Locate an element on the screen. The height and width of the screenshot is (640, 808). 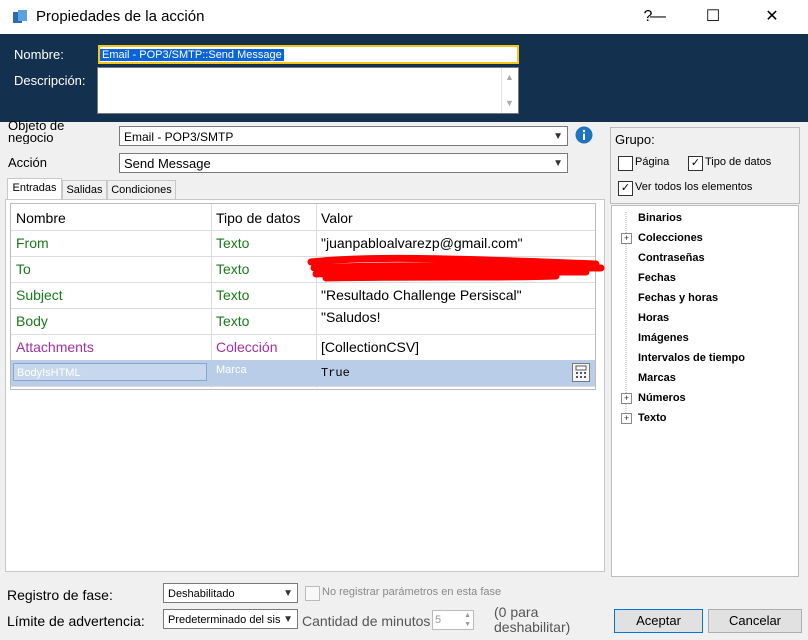
action-value: Send Message is located at coordinates (167, 163).